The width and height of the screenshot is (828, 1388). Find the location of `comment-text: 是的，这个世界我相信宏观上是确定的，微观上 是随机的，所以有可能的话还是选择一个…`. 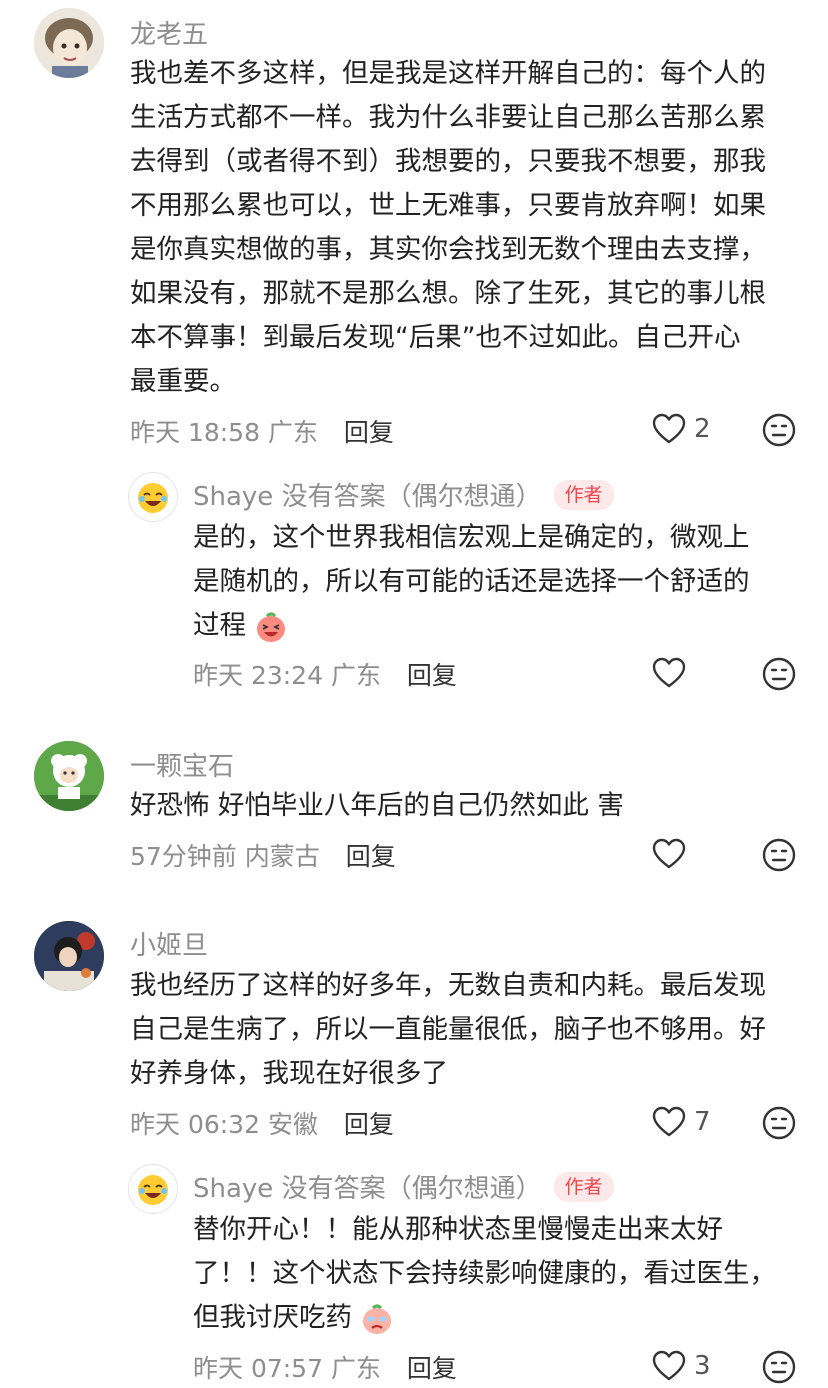

comment-text: 是的，这个世界我相信宏观上是确定的，微观上 是随机的，所以有可能的话还是选择一个… is located at coordinates (471, 582).